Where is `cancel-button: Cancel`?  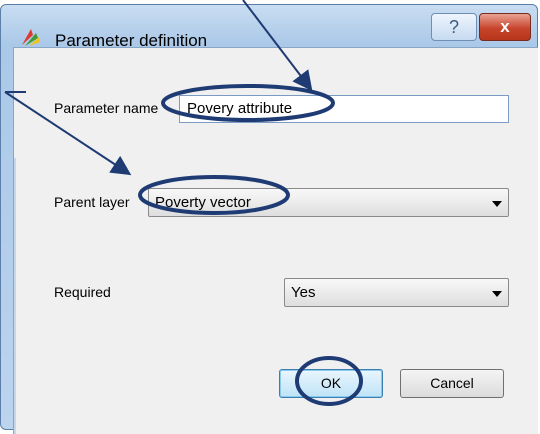
cancel-button: Cancel is located at coordinates (452, 383).